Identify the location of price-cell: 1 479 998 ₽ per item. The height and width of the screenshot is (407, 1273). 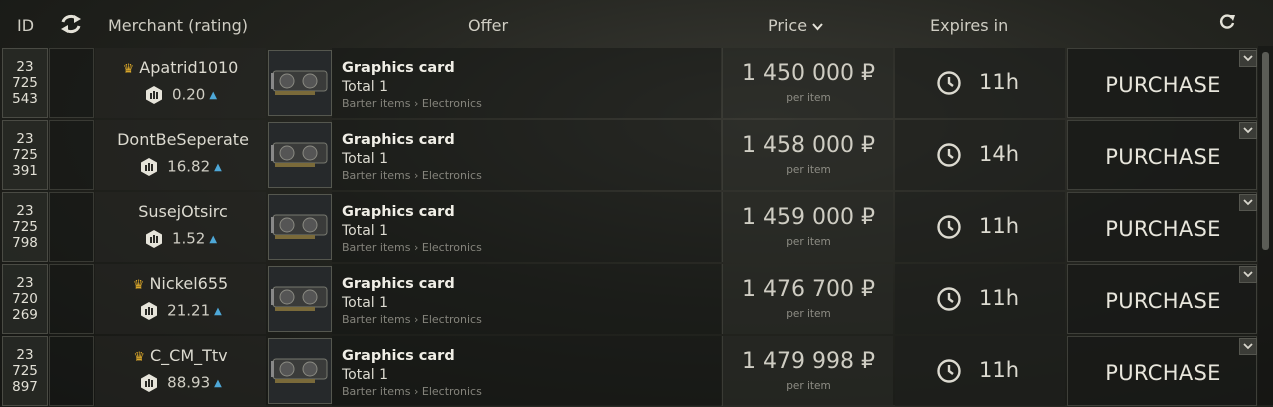
(807, 371).